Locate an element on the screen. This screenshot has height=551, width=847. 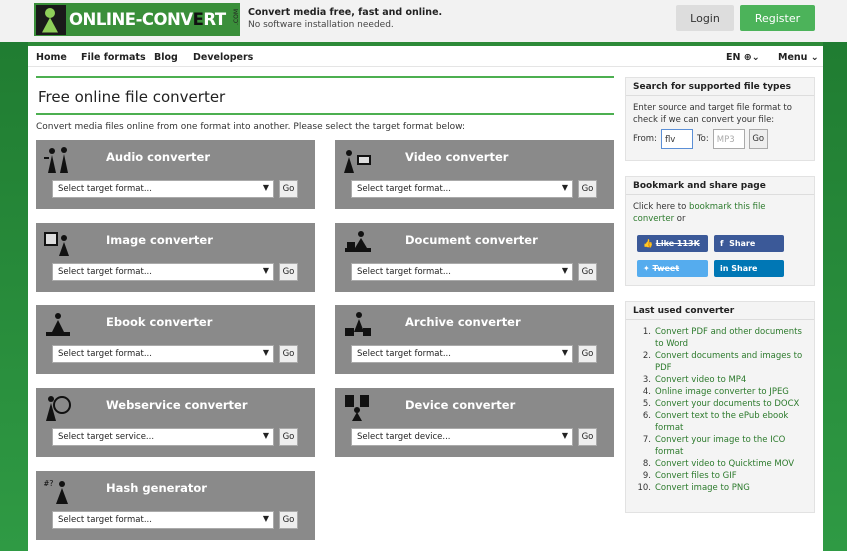
panel-title: Bookmark and share page is located at coordinates (720, 186).